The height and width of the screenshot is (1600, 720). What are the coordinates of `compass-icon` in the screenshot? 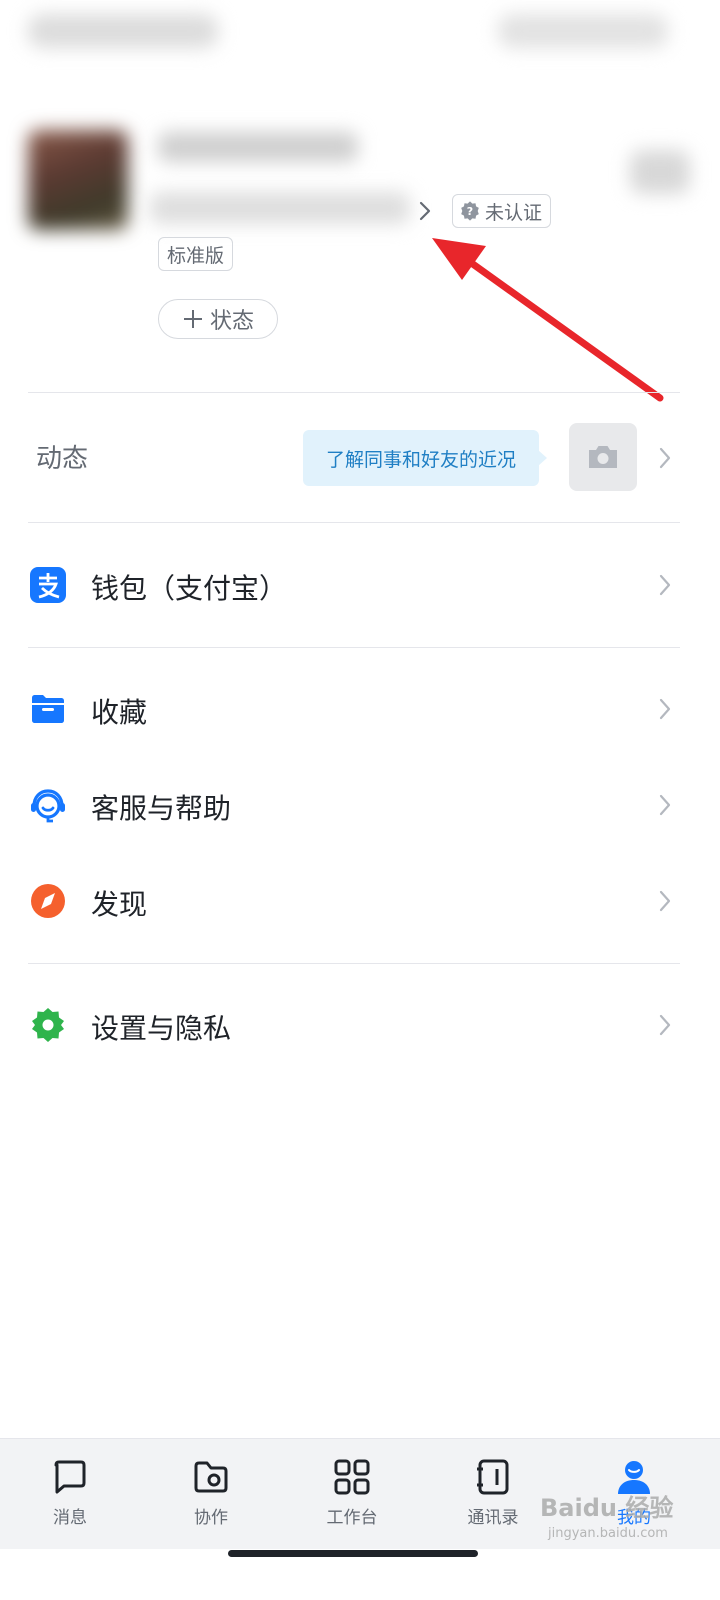 It's located at (48, 901).